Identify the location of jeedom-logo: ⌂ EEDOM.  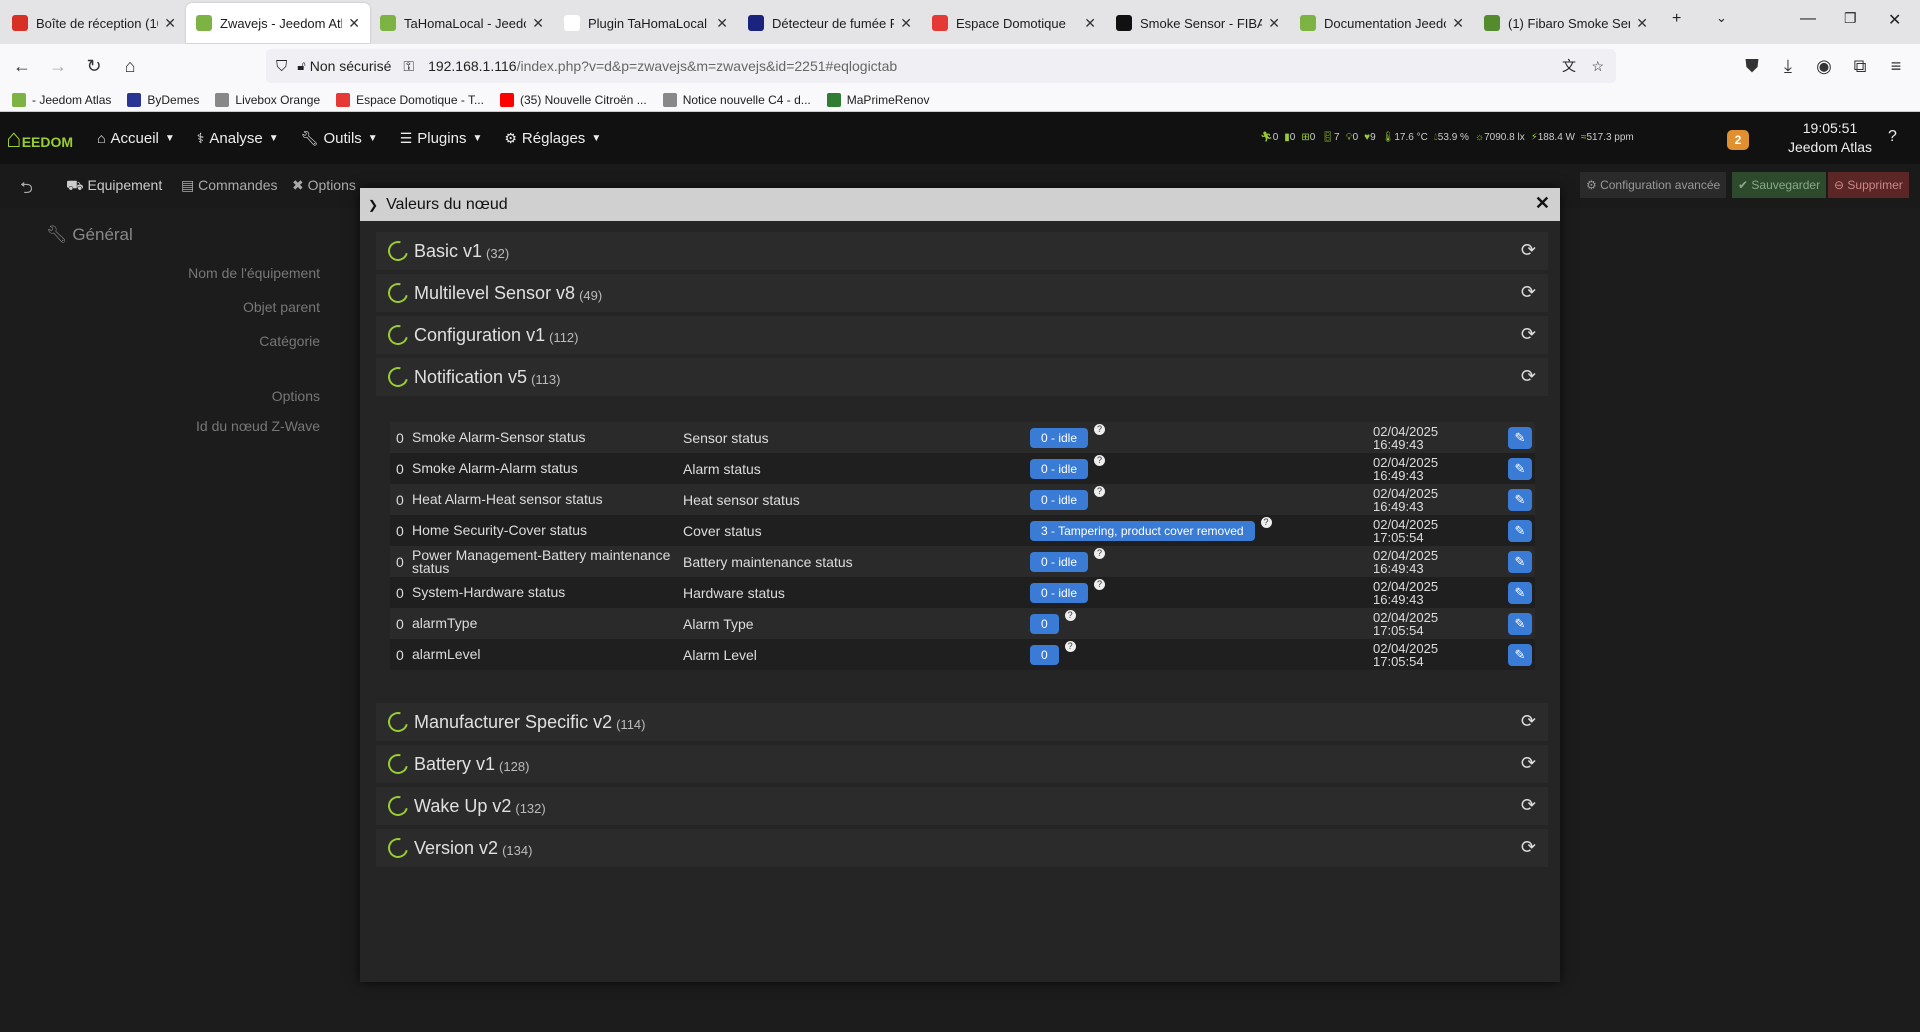
(39, 138).